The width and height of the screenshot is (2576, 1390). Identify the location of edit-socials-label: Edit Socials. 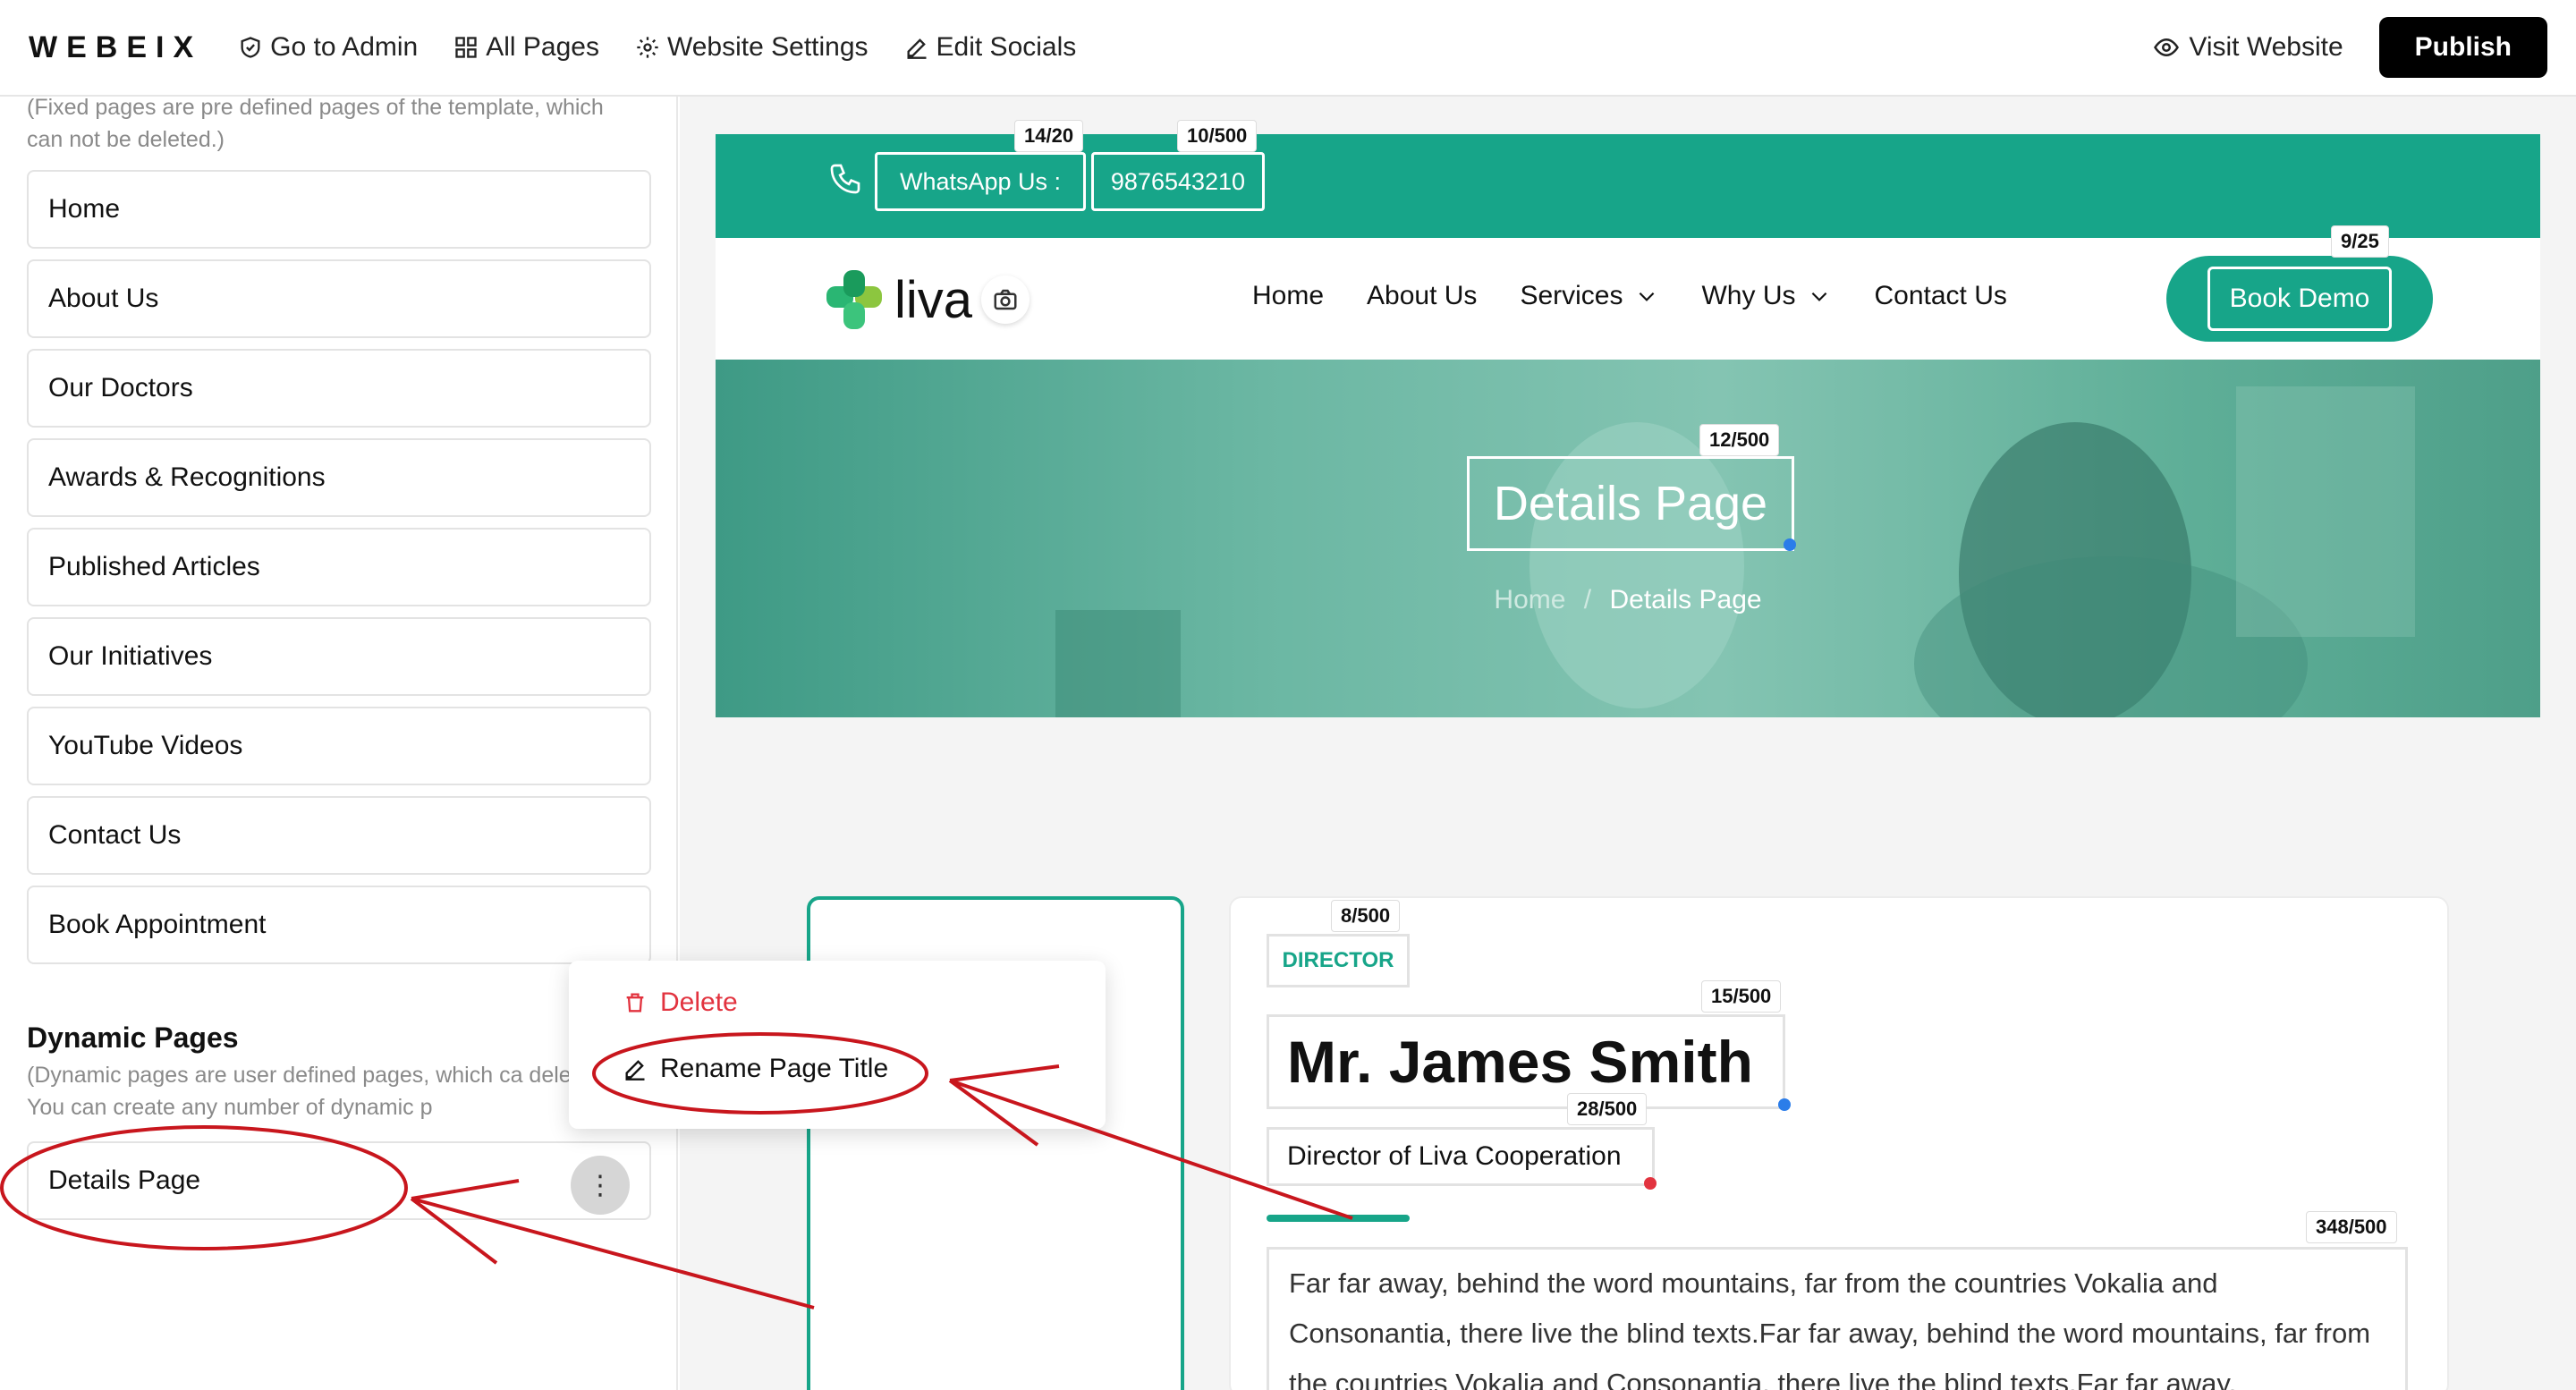
(1006, 47).